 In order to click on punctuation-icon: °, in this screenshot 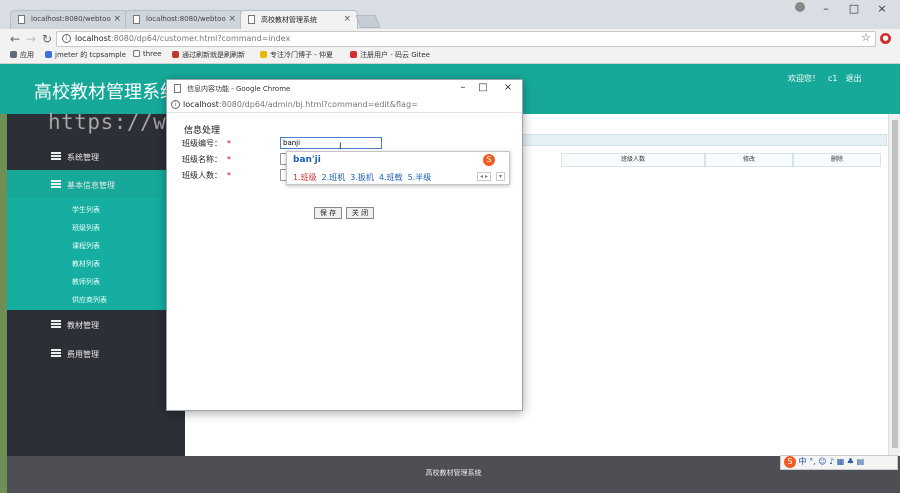, I will do `click(812, 461)`.